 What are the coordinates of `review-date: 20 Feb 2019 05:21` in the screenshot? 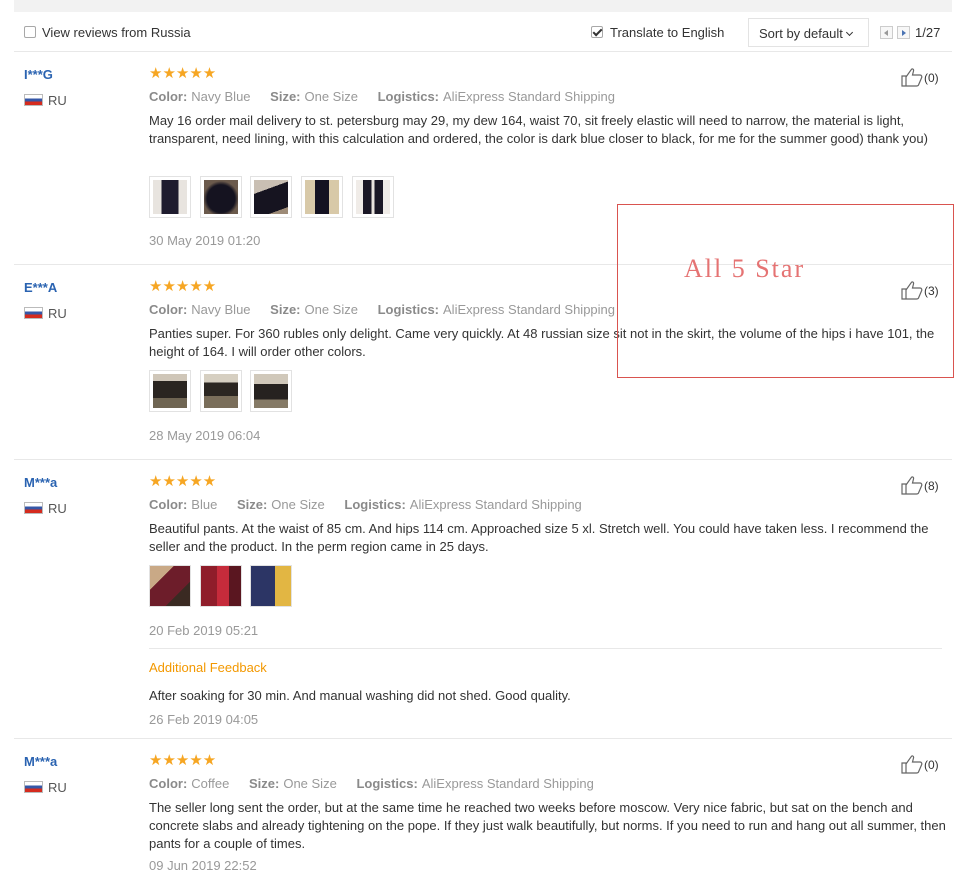 It's located at (204, 630).